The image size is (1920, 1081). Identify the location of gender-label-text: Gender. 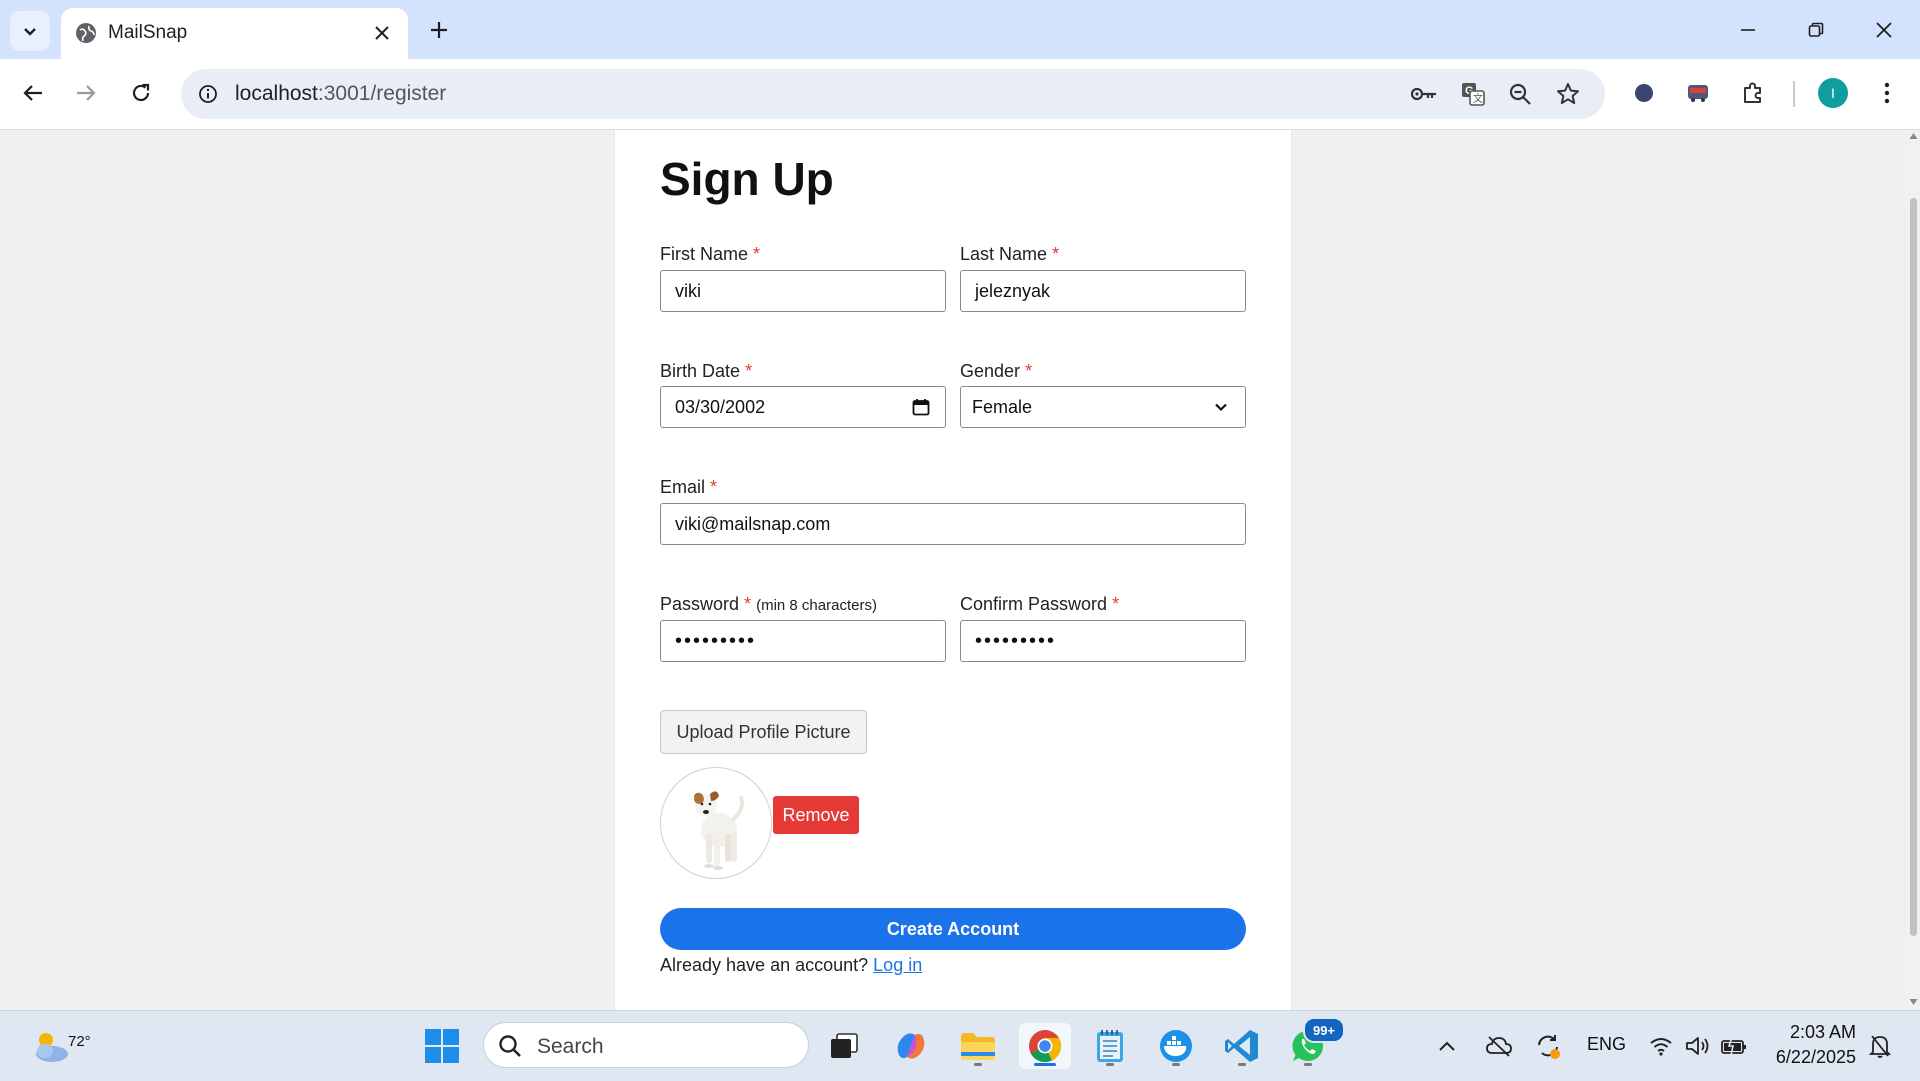
(990, 371).